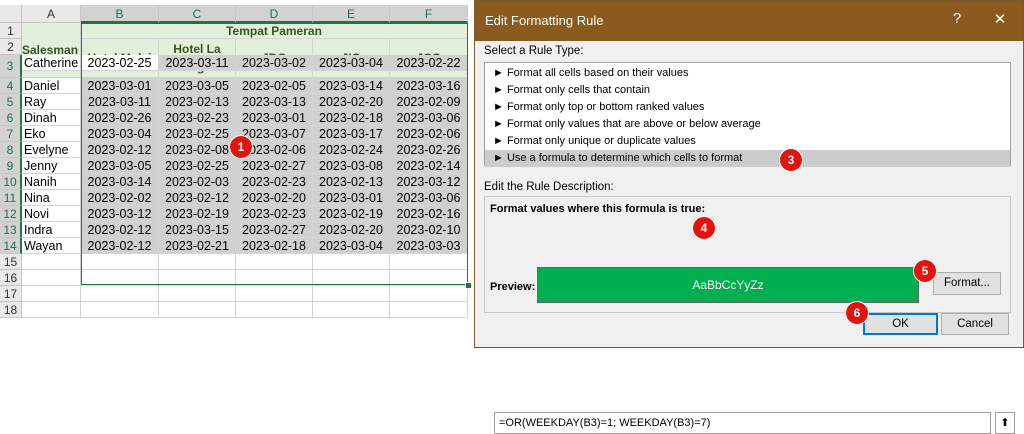 The height and width of the screenshot is (434, 1024). What do you see at coordinates (197, 230) in the screenshot?
I see `date-cell: 2023-03-15` at bounding box center [197, 230].